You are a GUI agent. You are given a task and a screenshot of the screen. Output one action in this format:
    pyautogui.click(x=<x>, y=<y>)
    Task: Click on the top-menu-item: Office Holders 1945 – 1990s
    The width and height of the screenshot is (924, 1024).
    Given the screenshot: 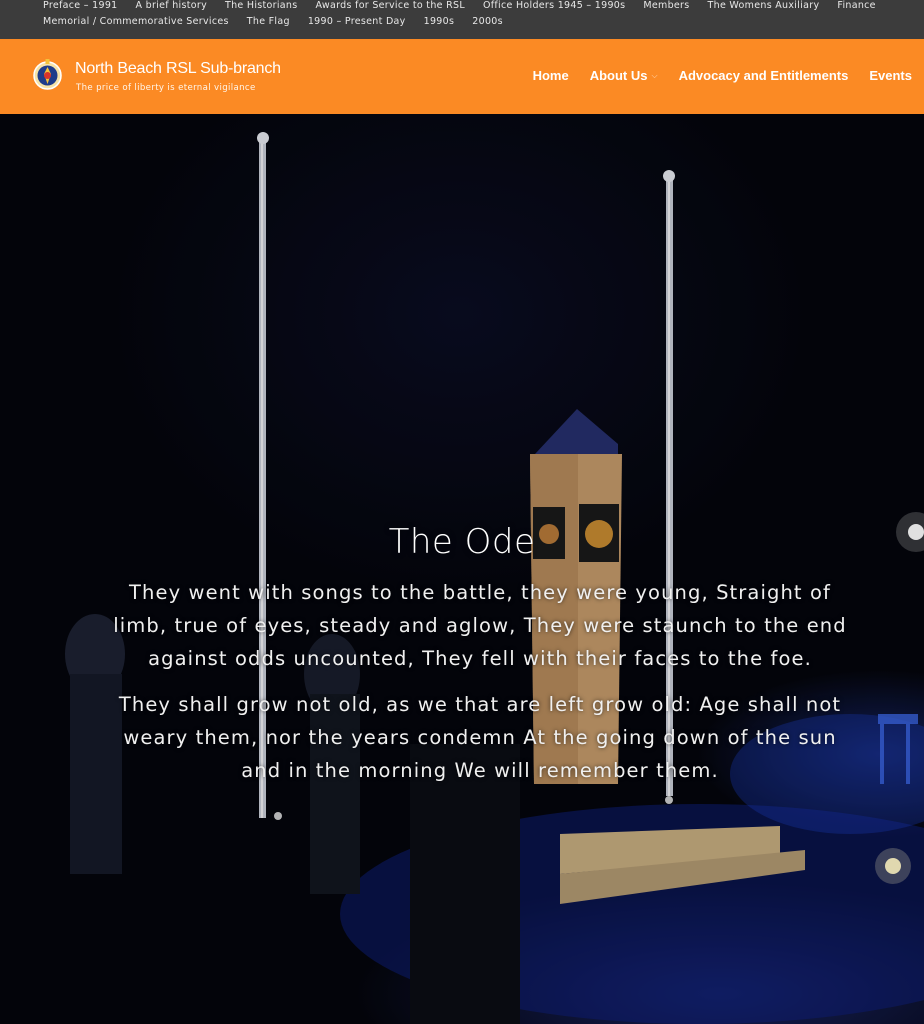 What is the action you would take?
    pyautogui.click(x=554, y=6)
    